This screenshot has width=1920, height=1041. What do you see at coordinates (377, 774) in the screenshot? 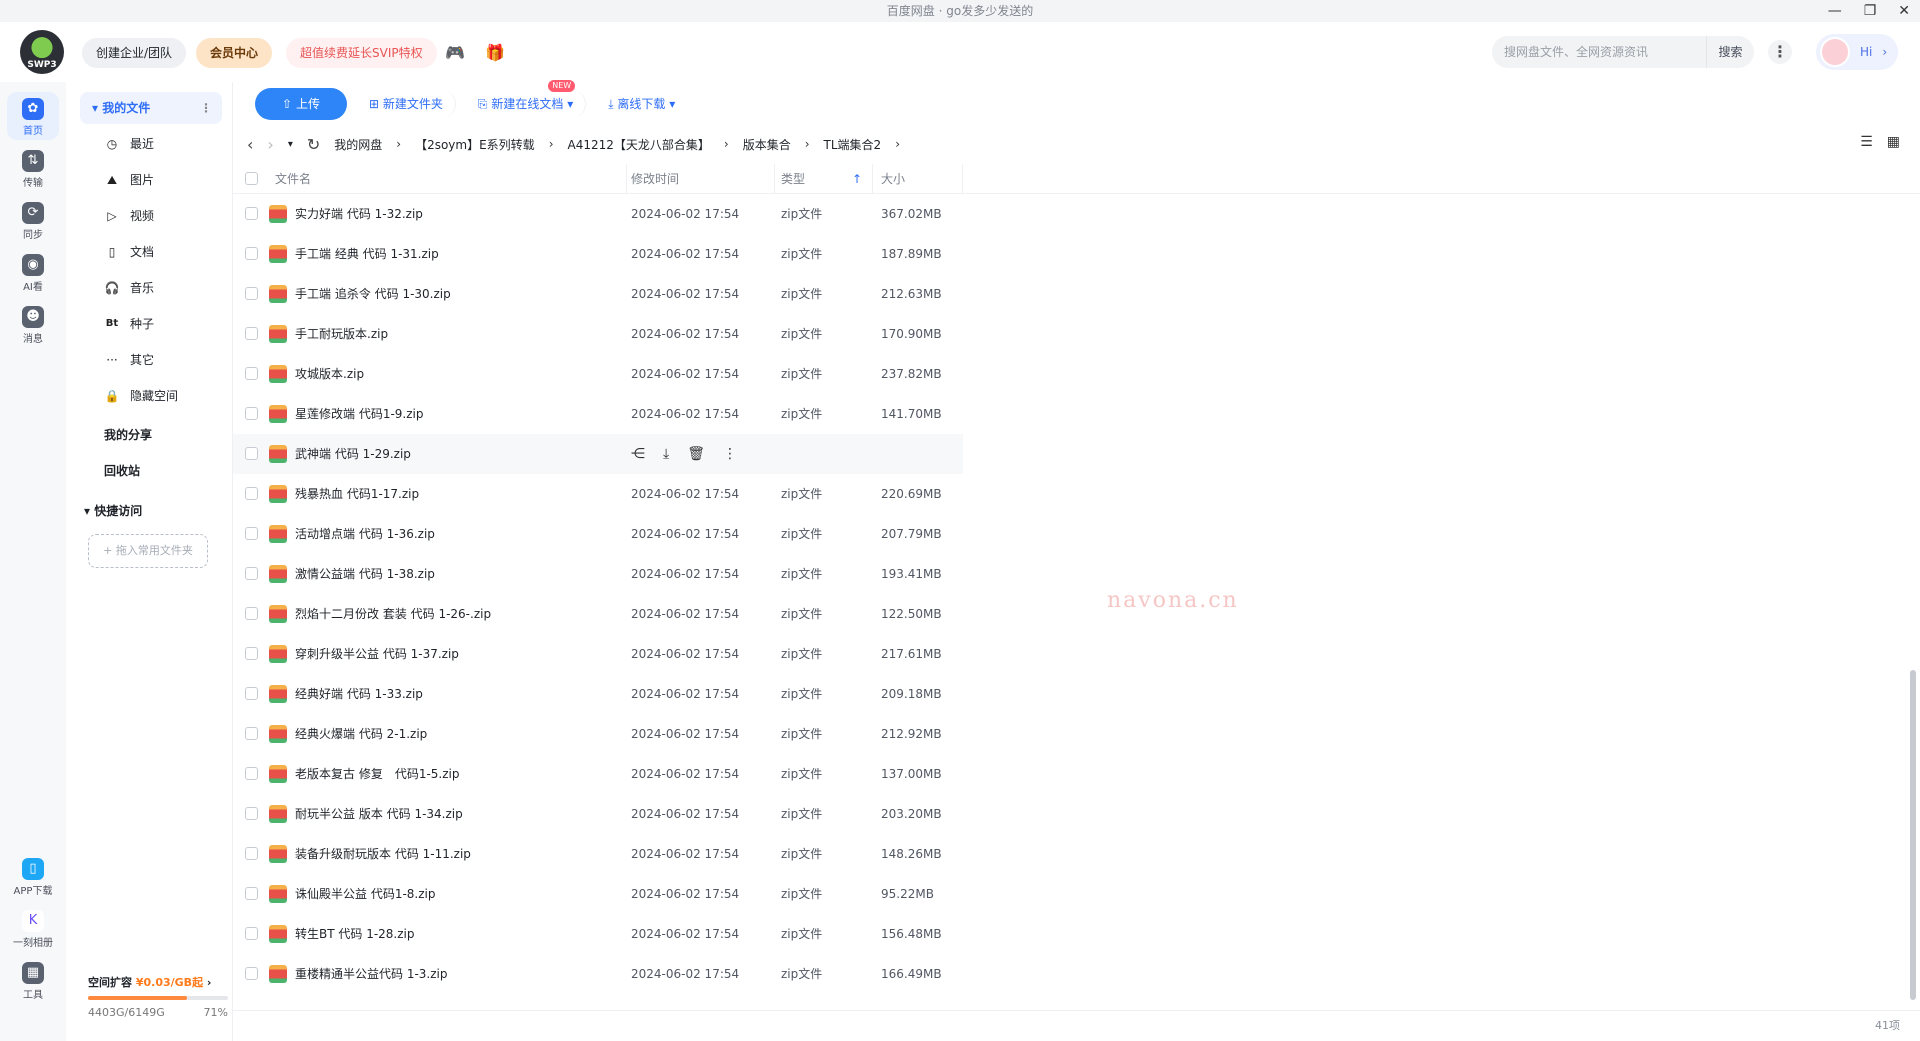
I see `file-name: 老版本复古 修复 代码1-5.zip` at bounding box center [377, 774].